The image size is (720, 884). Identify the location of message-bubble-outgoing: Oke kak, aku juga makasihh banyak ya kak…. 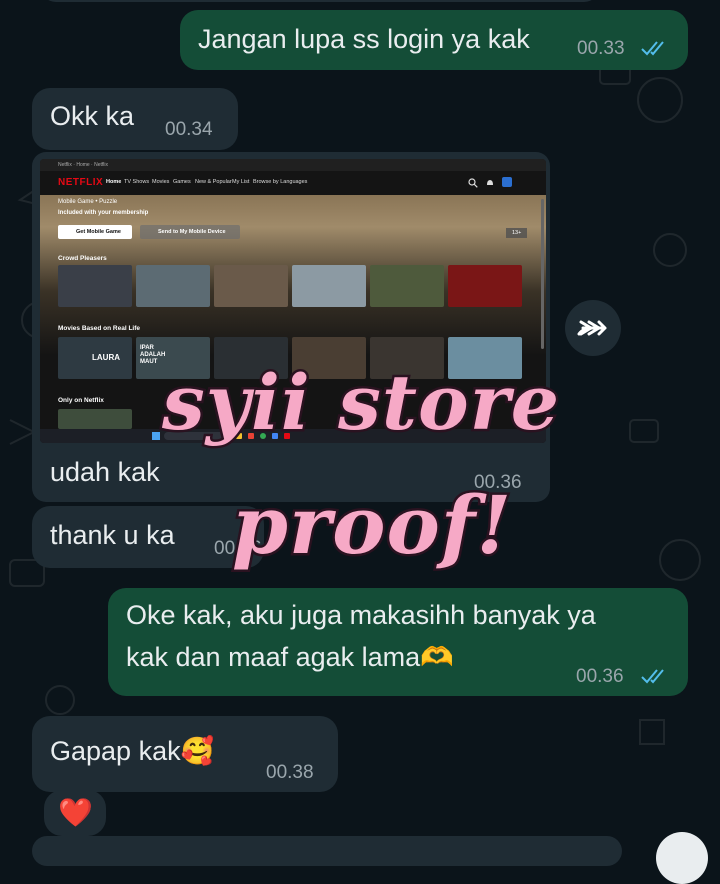
(398, 642).